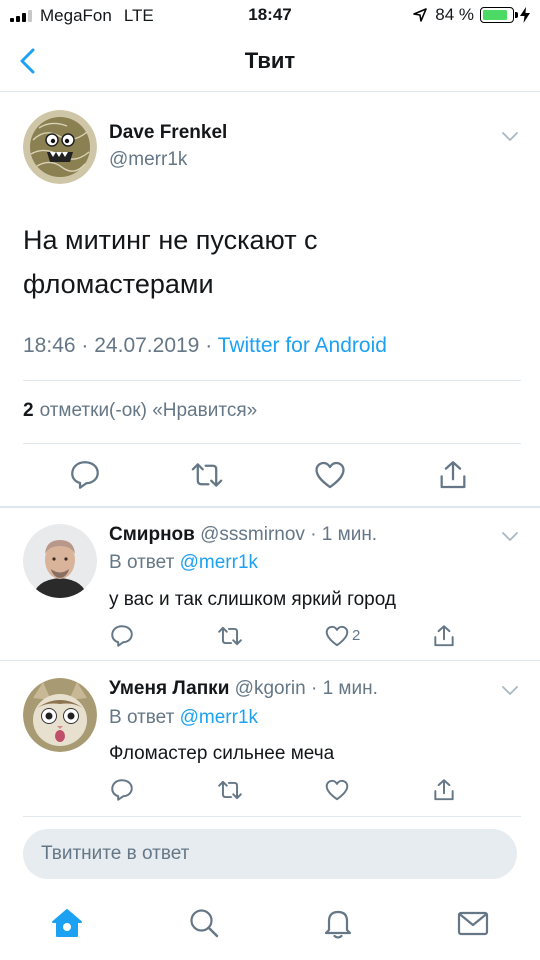  I want to click on tweet-date: 24.07.2019, so click(147, 345).